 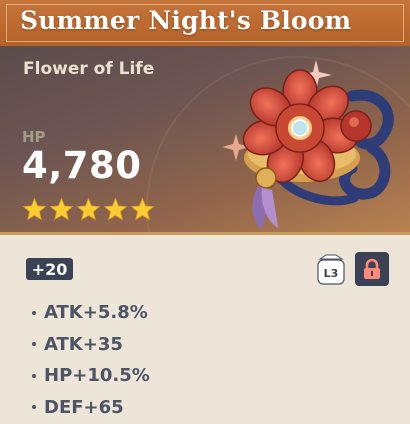 I want to click on substat-item: ATK+35, so click(x=91, y=345).